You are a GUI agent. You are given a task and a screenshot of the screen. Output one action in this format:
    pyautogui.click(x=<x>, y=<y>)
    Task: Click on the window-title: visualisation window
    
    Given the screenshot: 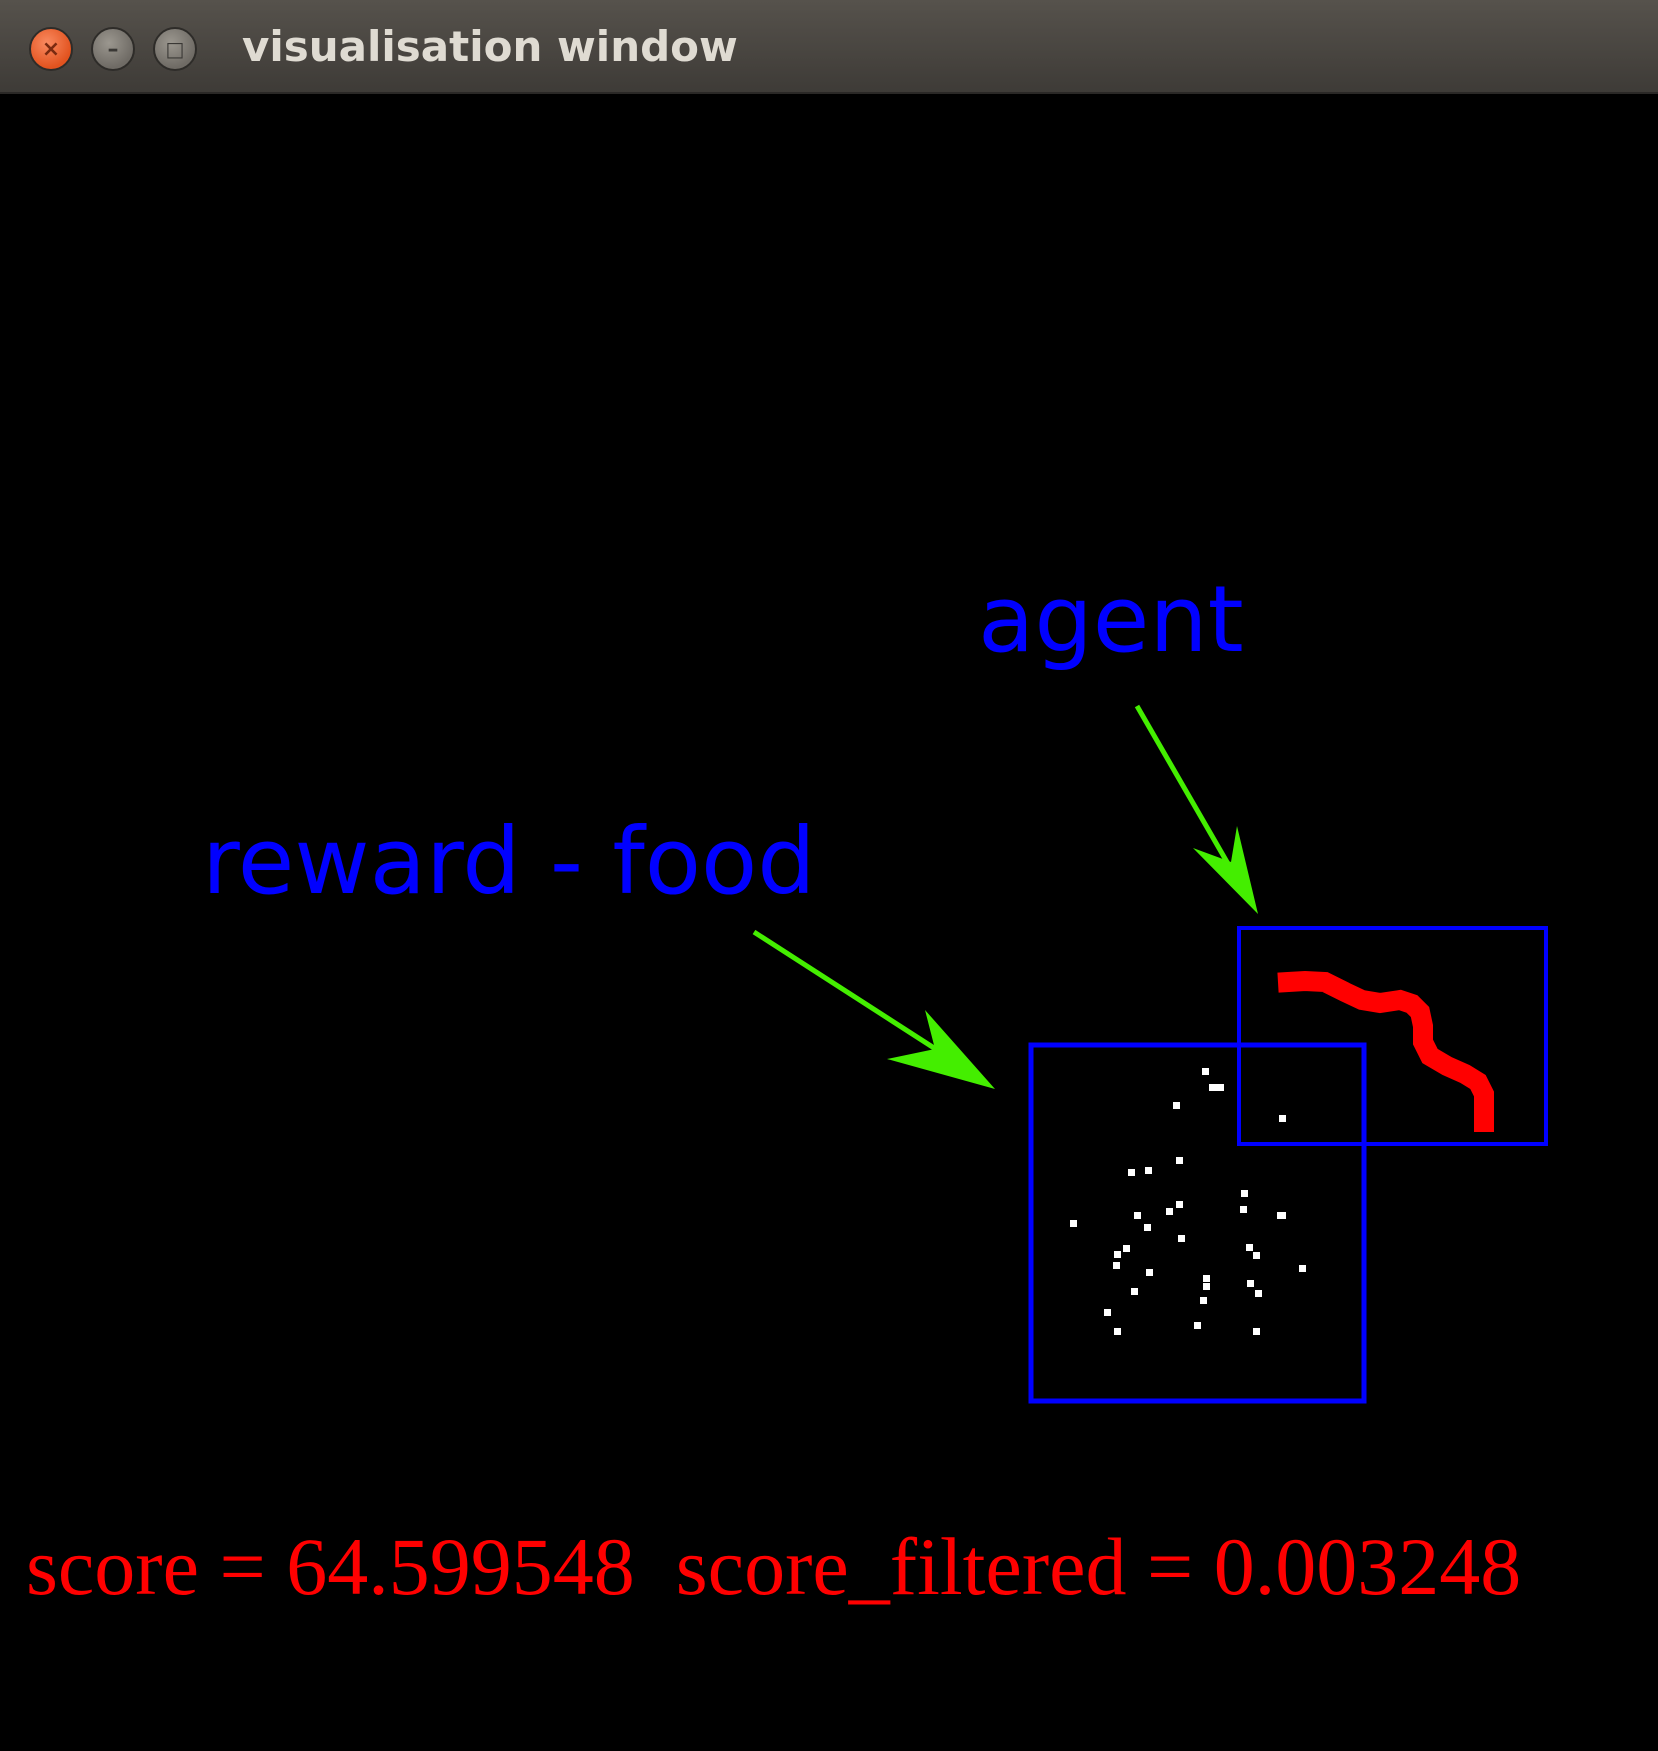 What is the action you would take?
    pyautogui.click(x=490, y=46)
    